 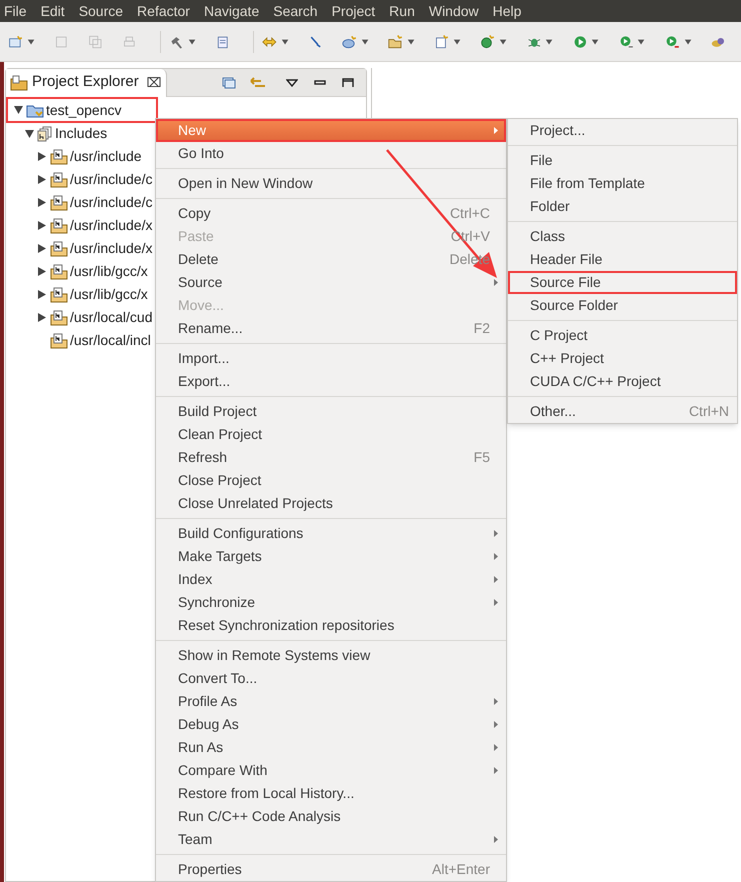 I want to click on menu-item: Other... Ctrl+N, so click(x=622, y=411).